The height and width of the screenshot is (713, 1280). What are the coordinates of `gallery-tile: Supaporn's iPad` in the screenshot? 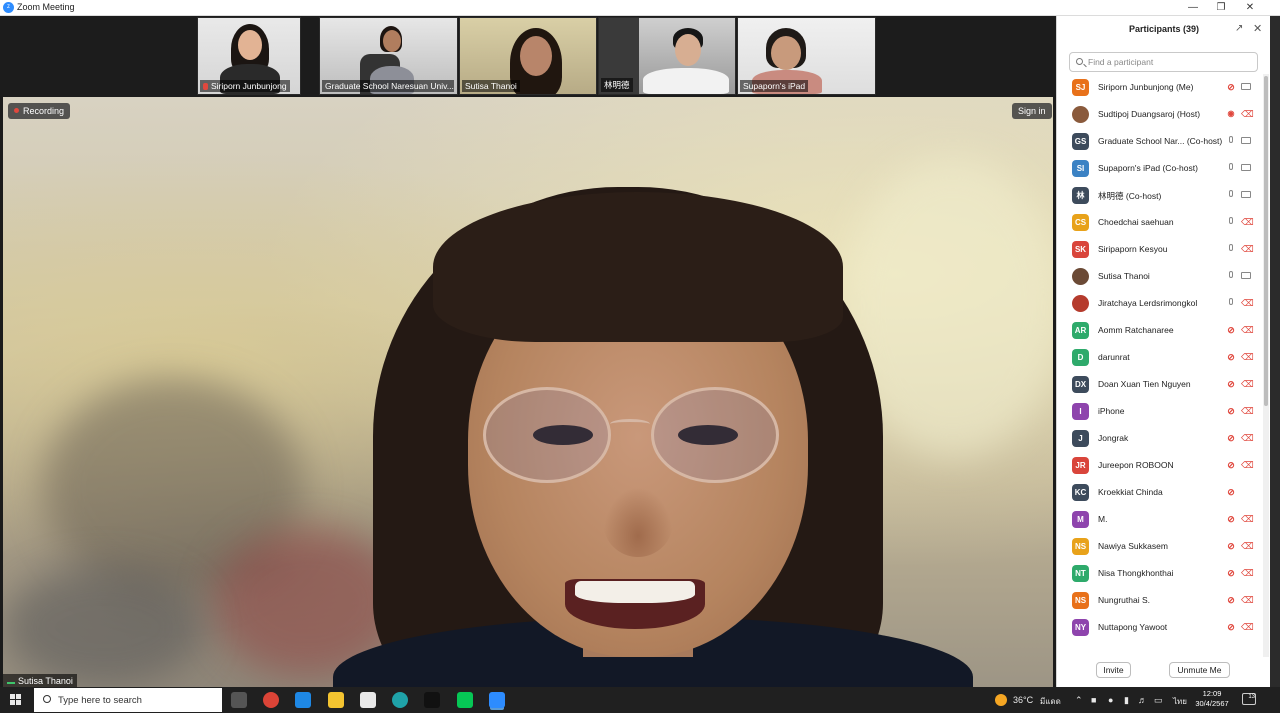 It's located at (806, 56).